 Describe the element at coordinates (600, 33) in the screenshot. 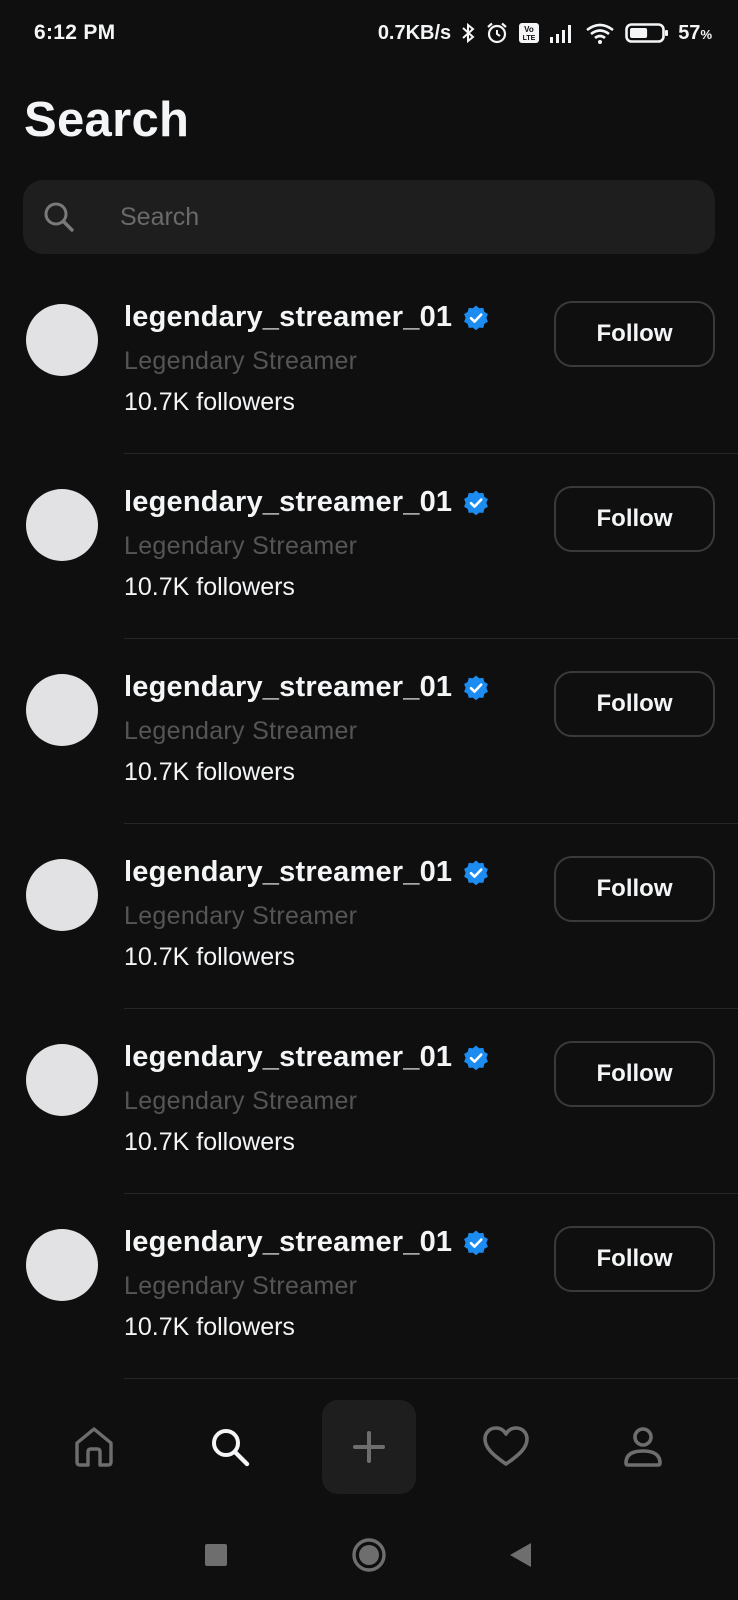

I see `wifi-icon` at that location.